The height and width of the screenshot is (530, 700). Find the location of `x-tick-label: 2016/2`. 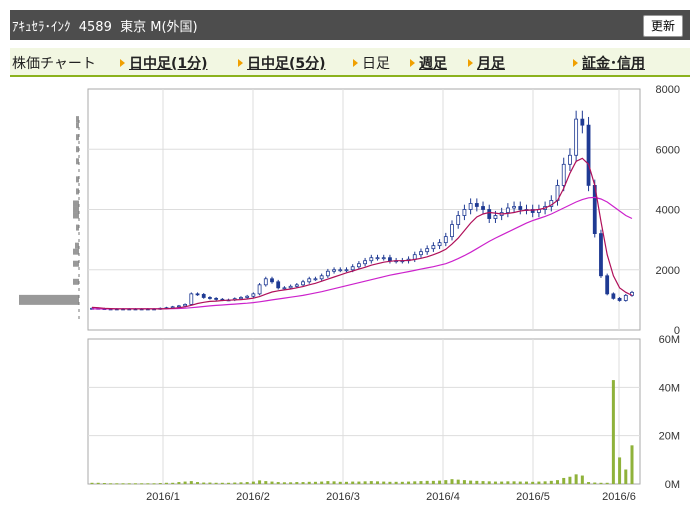

x-tick-label: 2016/2 is located at coordinates (253, 497).